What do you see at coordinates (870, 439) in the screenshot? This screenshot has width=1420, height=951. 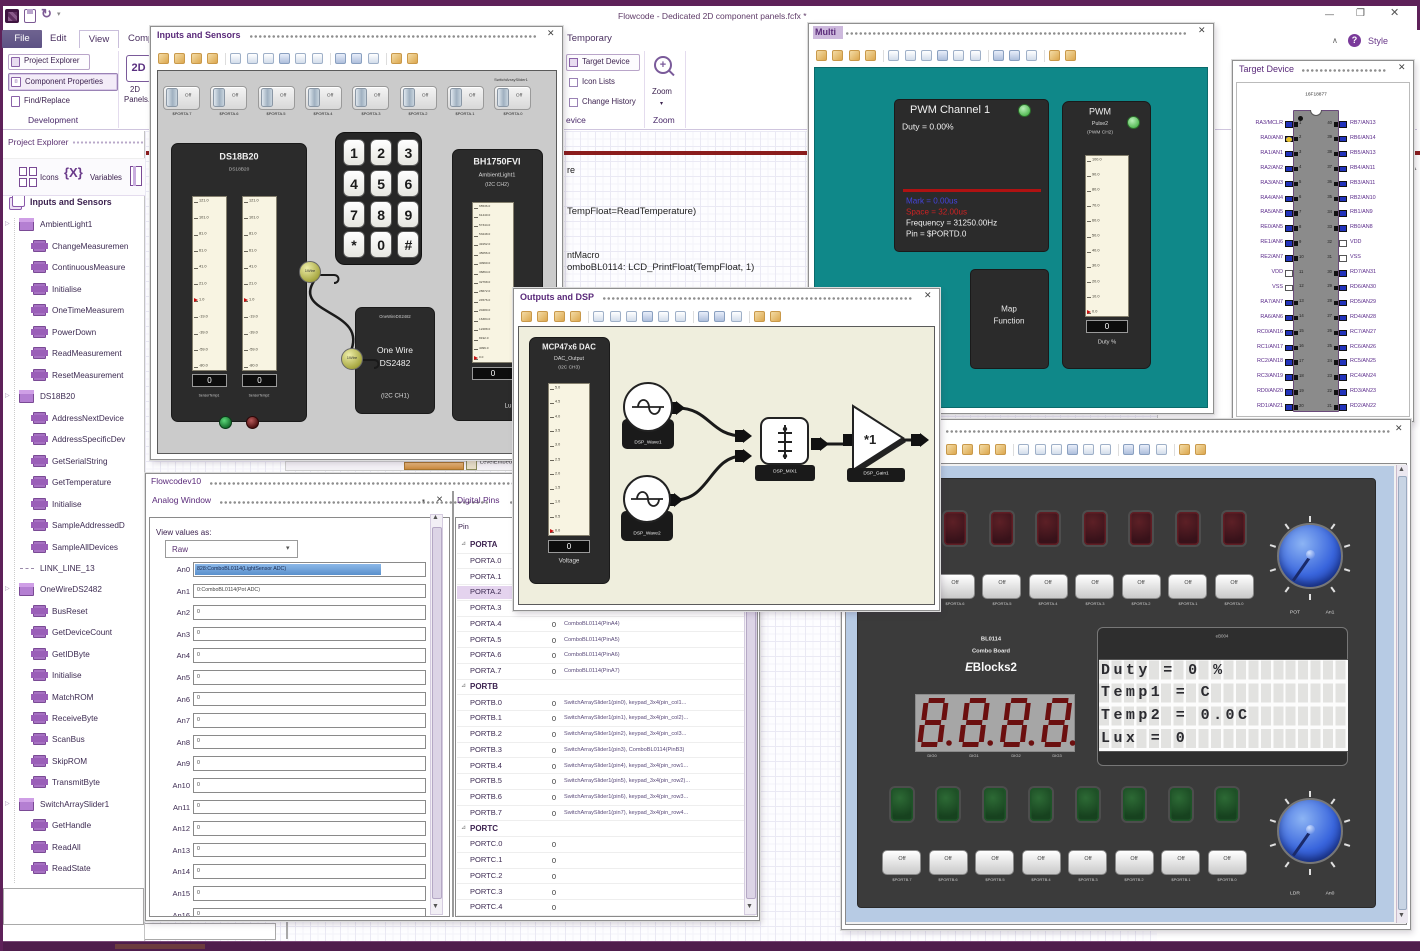 I see `svg-text: *1` at bounding box center [870, 439].